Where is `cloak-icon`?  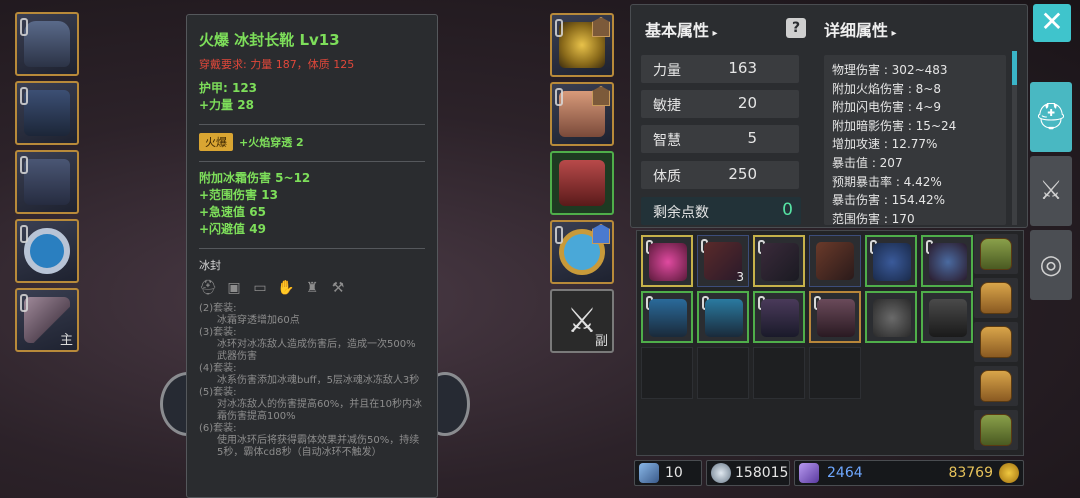
cloak-icon is located at coordinates (724, 318).